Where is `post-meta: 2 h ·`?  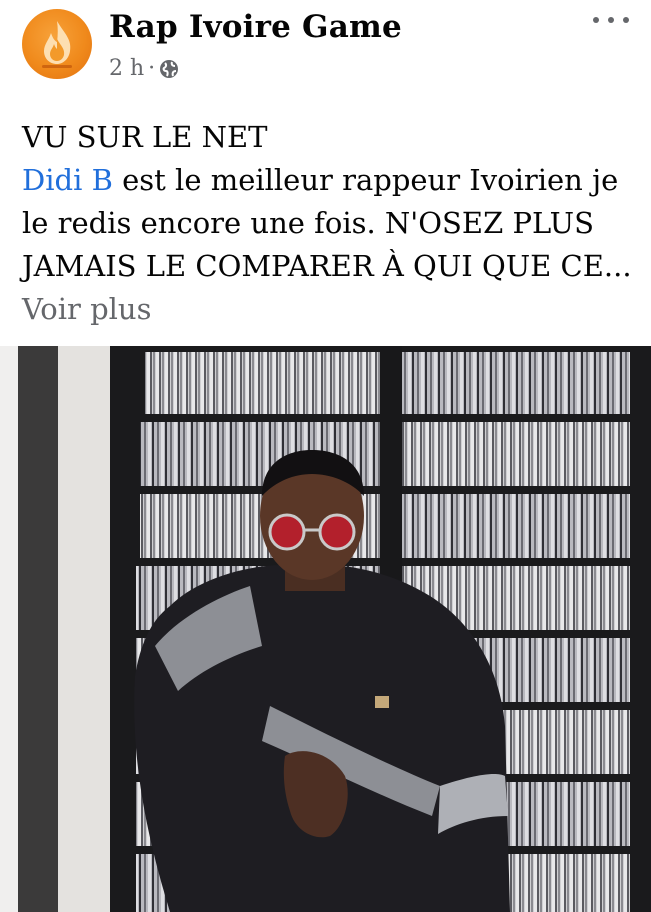 post-meta: 2 h · is located at coordinates (144, 68).